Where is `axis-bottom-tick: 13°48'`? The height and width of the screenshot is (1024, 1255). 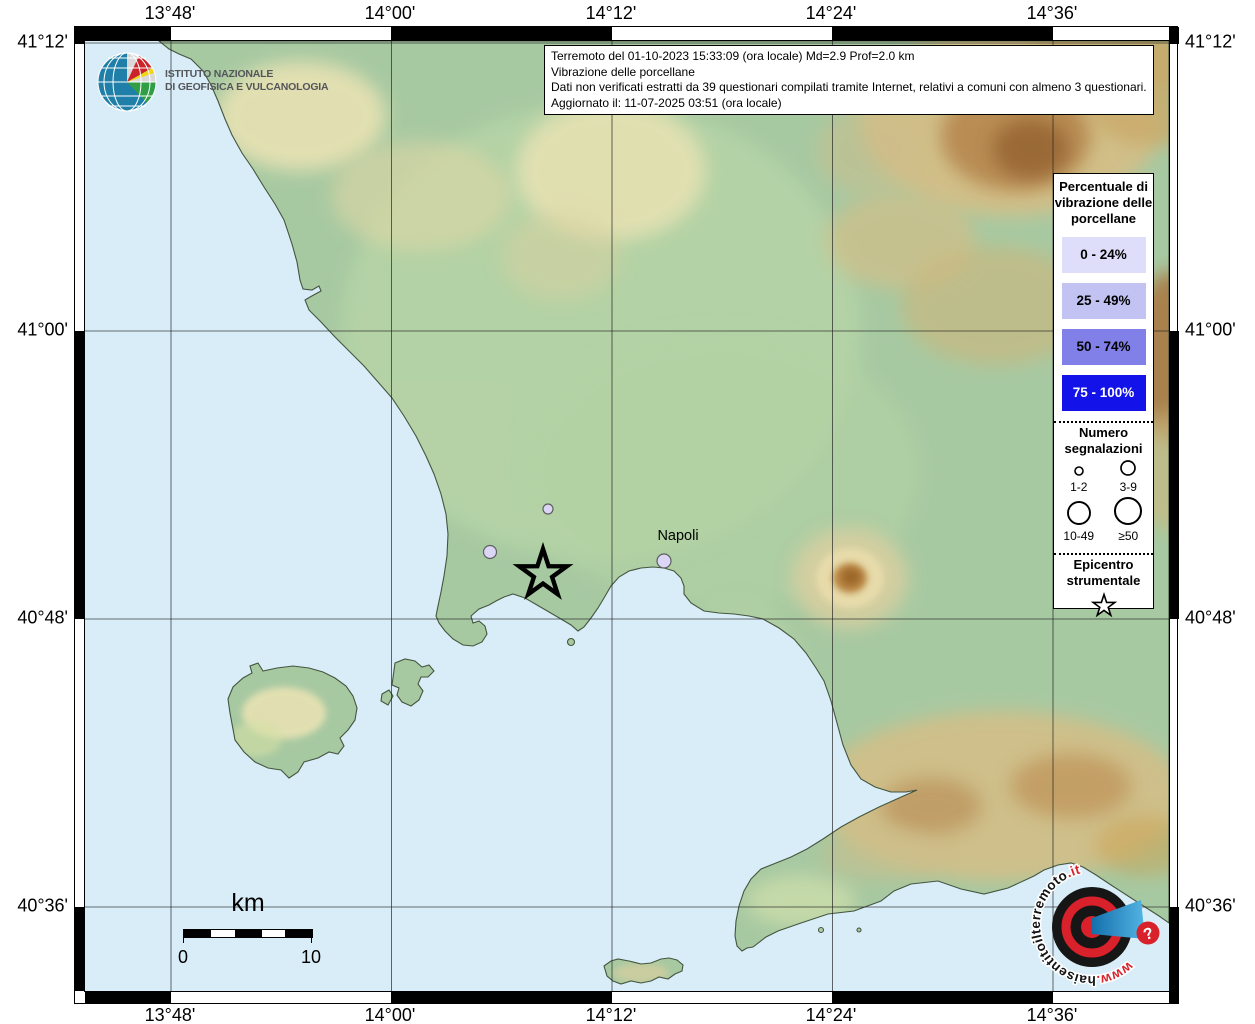
axis-bottom-tick: 13°48' is located at coordinates (170, 1014).